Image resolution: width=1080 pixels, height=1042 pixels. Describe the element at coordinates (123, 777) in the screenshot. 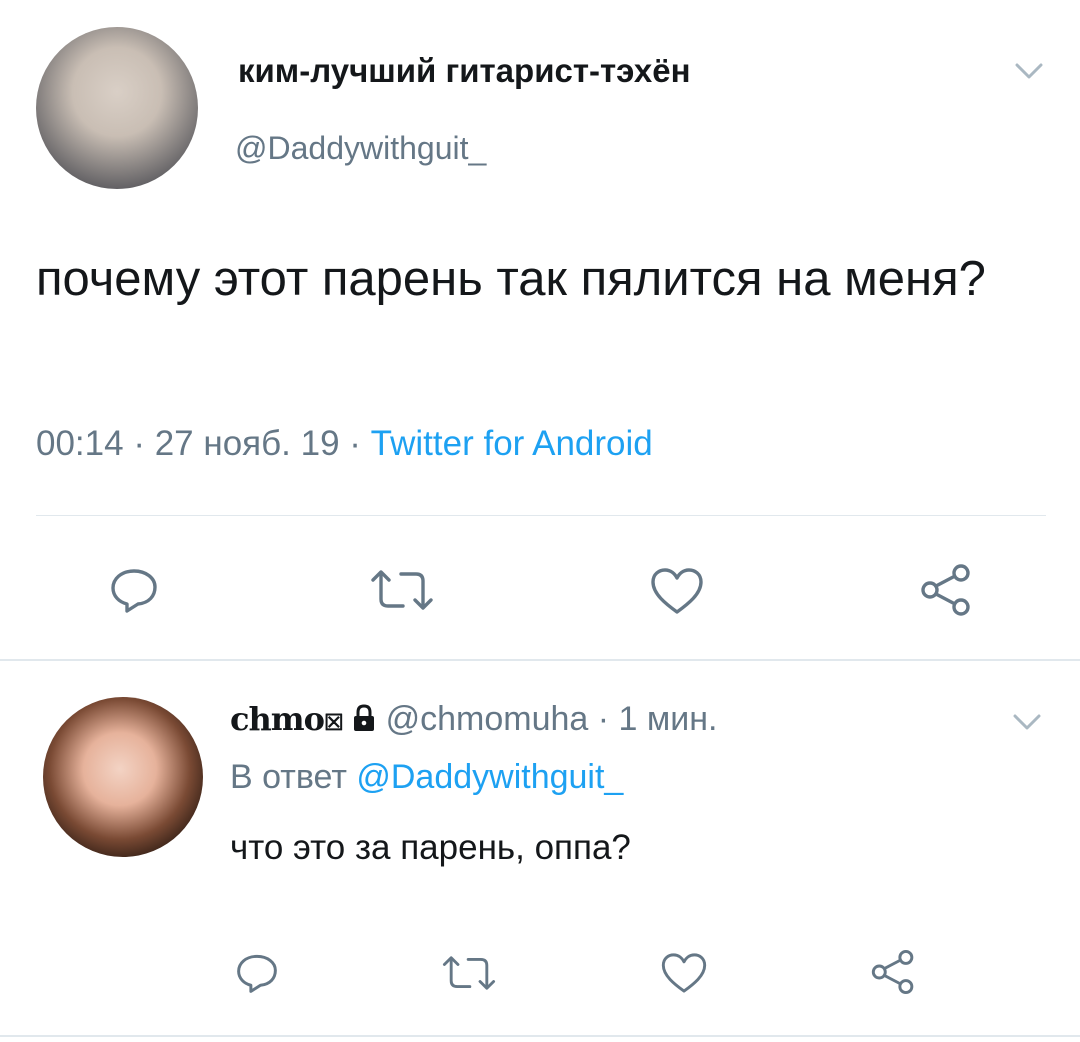

I see `reply-author-avatar` at that location.